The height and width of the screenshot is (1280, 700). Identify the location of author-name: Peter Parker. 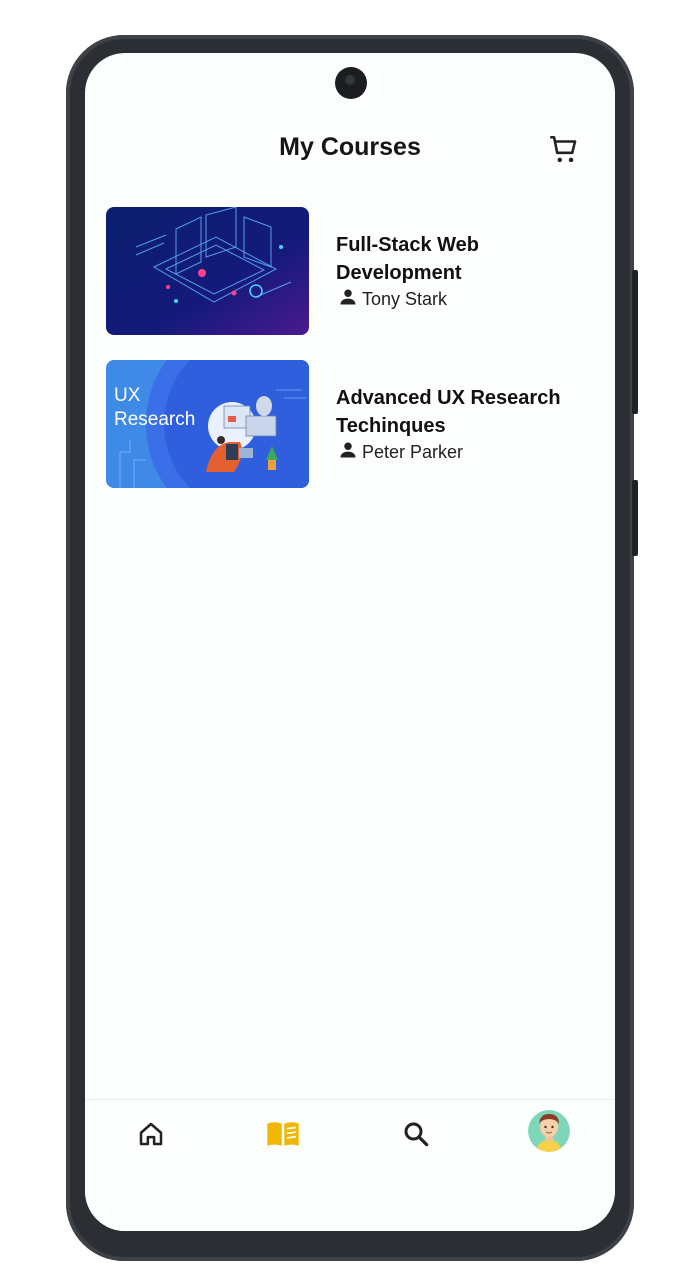
(413, 451).